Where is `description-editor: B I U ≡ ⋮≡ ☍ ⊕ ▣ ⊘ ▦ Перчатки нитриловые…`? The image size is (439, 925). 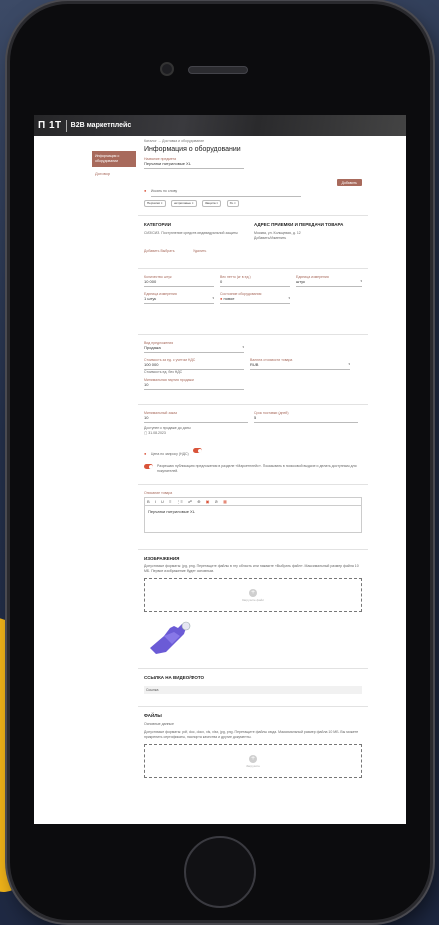 description-editor: B I U ≡ ⋮≡ ☍ ⊕ ▣ ⊘ ▦ Перчатки нитриловые… is located at coordinates (253, 515).